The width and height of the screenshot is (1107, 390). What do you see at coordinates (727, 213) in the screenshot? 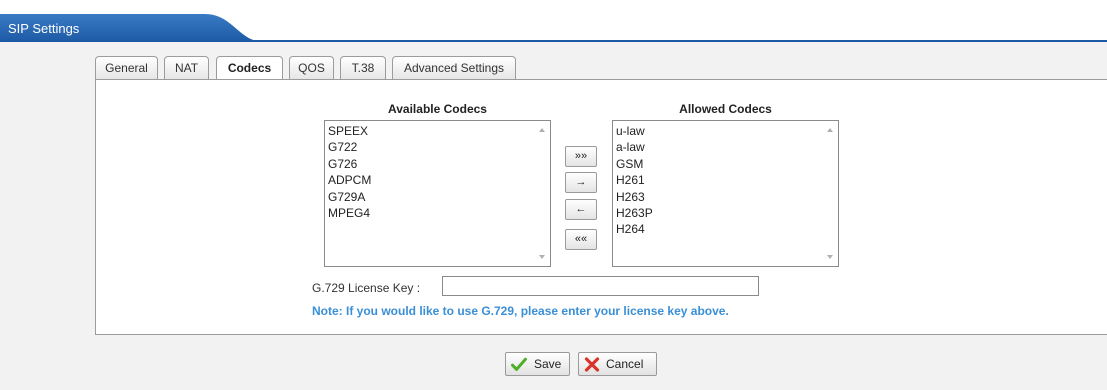
I see `codec-option: H263P` at bounding box center [727, 213].